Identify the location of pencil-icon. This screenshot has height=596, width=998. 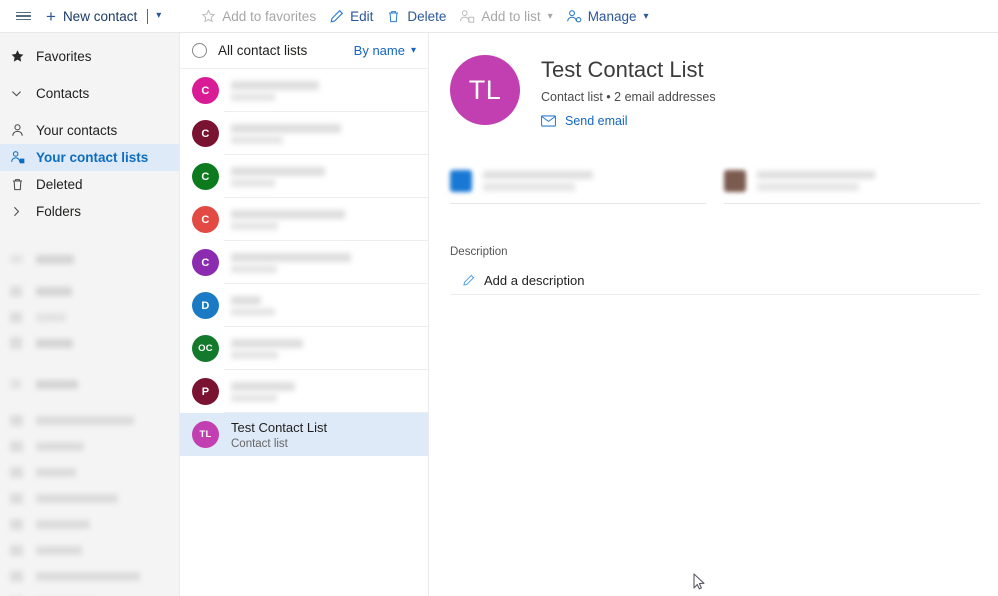
(336, 16).